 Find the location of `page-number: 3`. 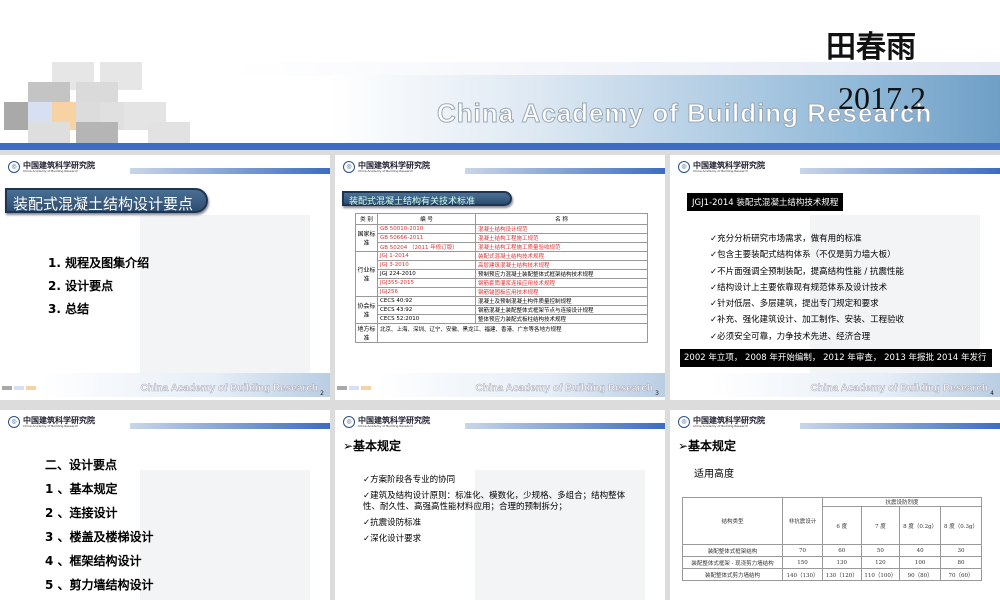

page-number: 3 is located at coordinates (657, 393).